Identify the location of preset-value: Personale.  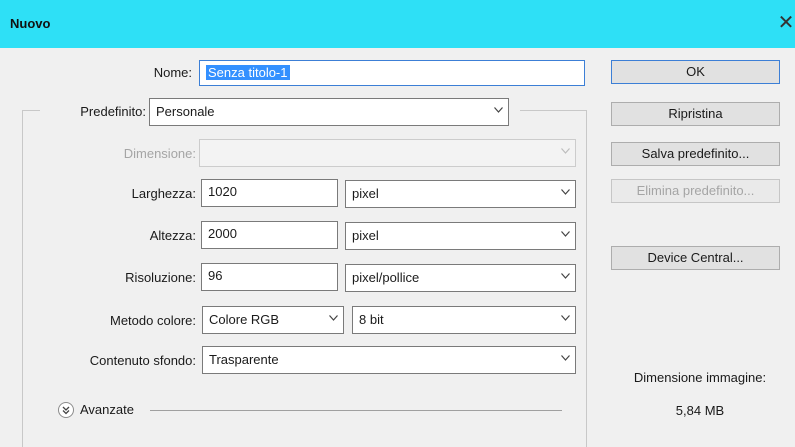
(185, 111).